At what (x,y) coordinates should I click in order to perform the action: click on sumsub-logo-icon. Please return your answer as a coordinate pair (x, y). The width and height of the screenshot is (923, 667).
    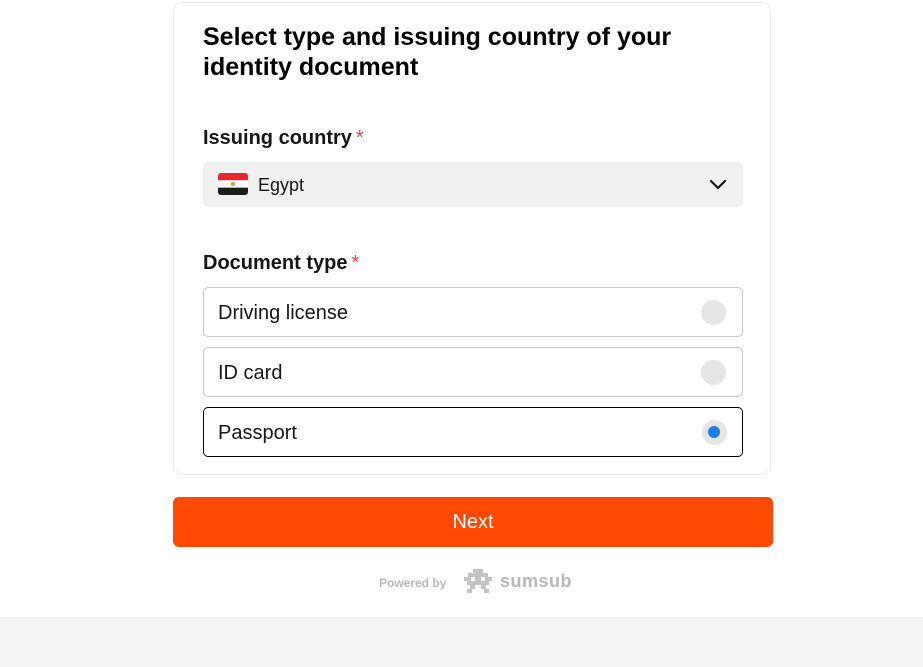
    Looking at the image, I should click on (478, 581).